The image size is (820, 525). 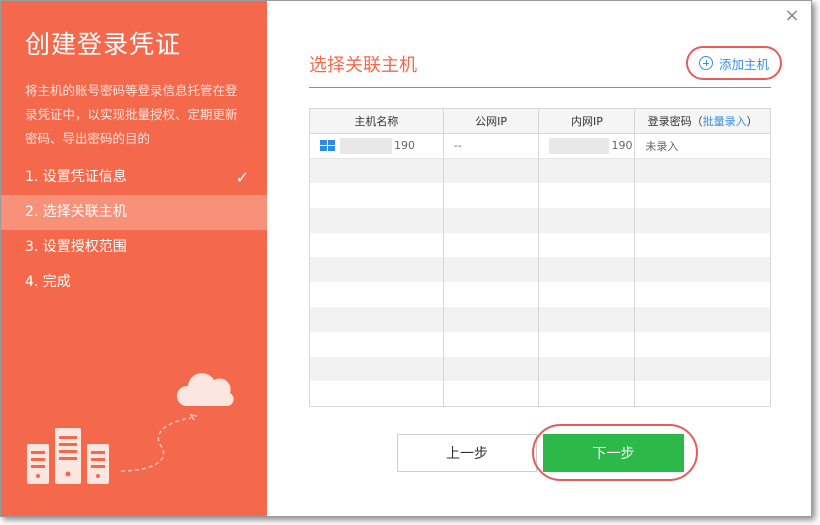 What do you see at coordinates (328, 145) in the screenshot?
I see `windows-icon` at bounding box center [328, 145].